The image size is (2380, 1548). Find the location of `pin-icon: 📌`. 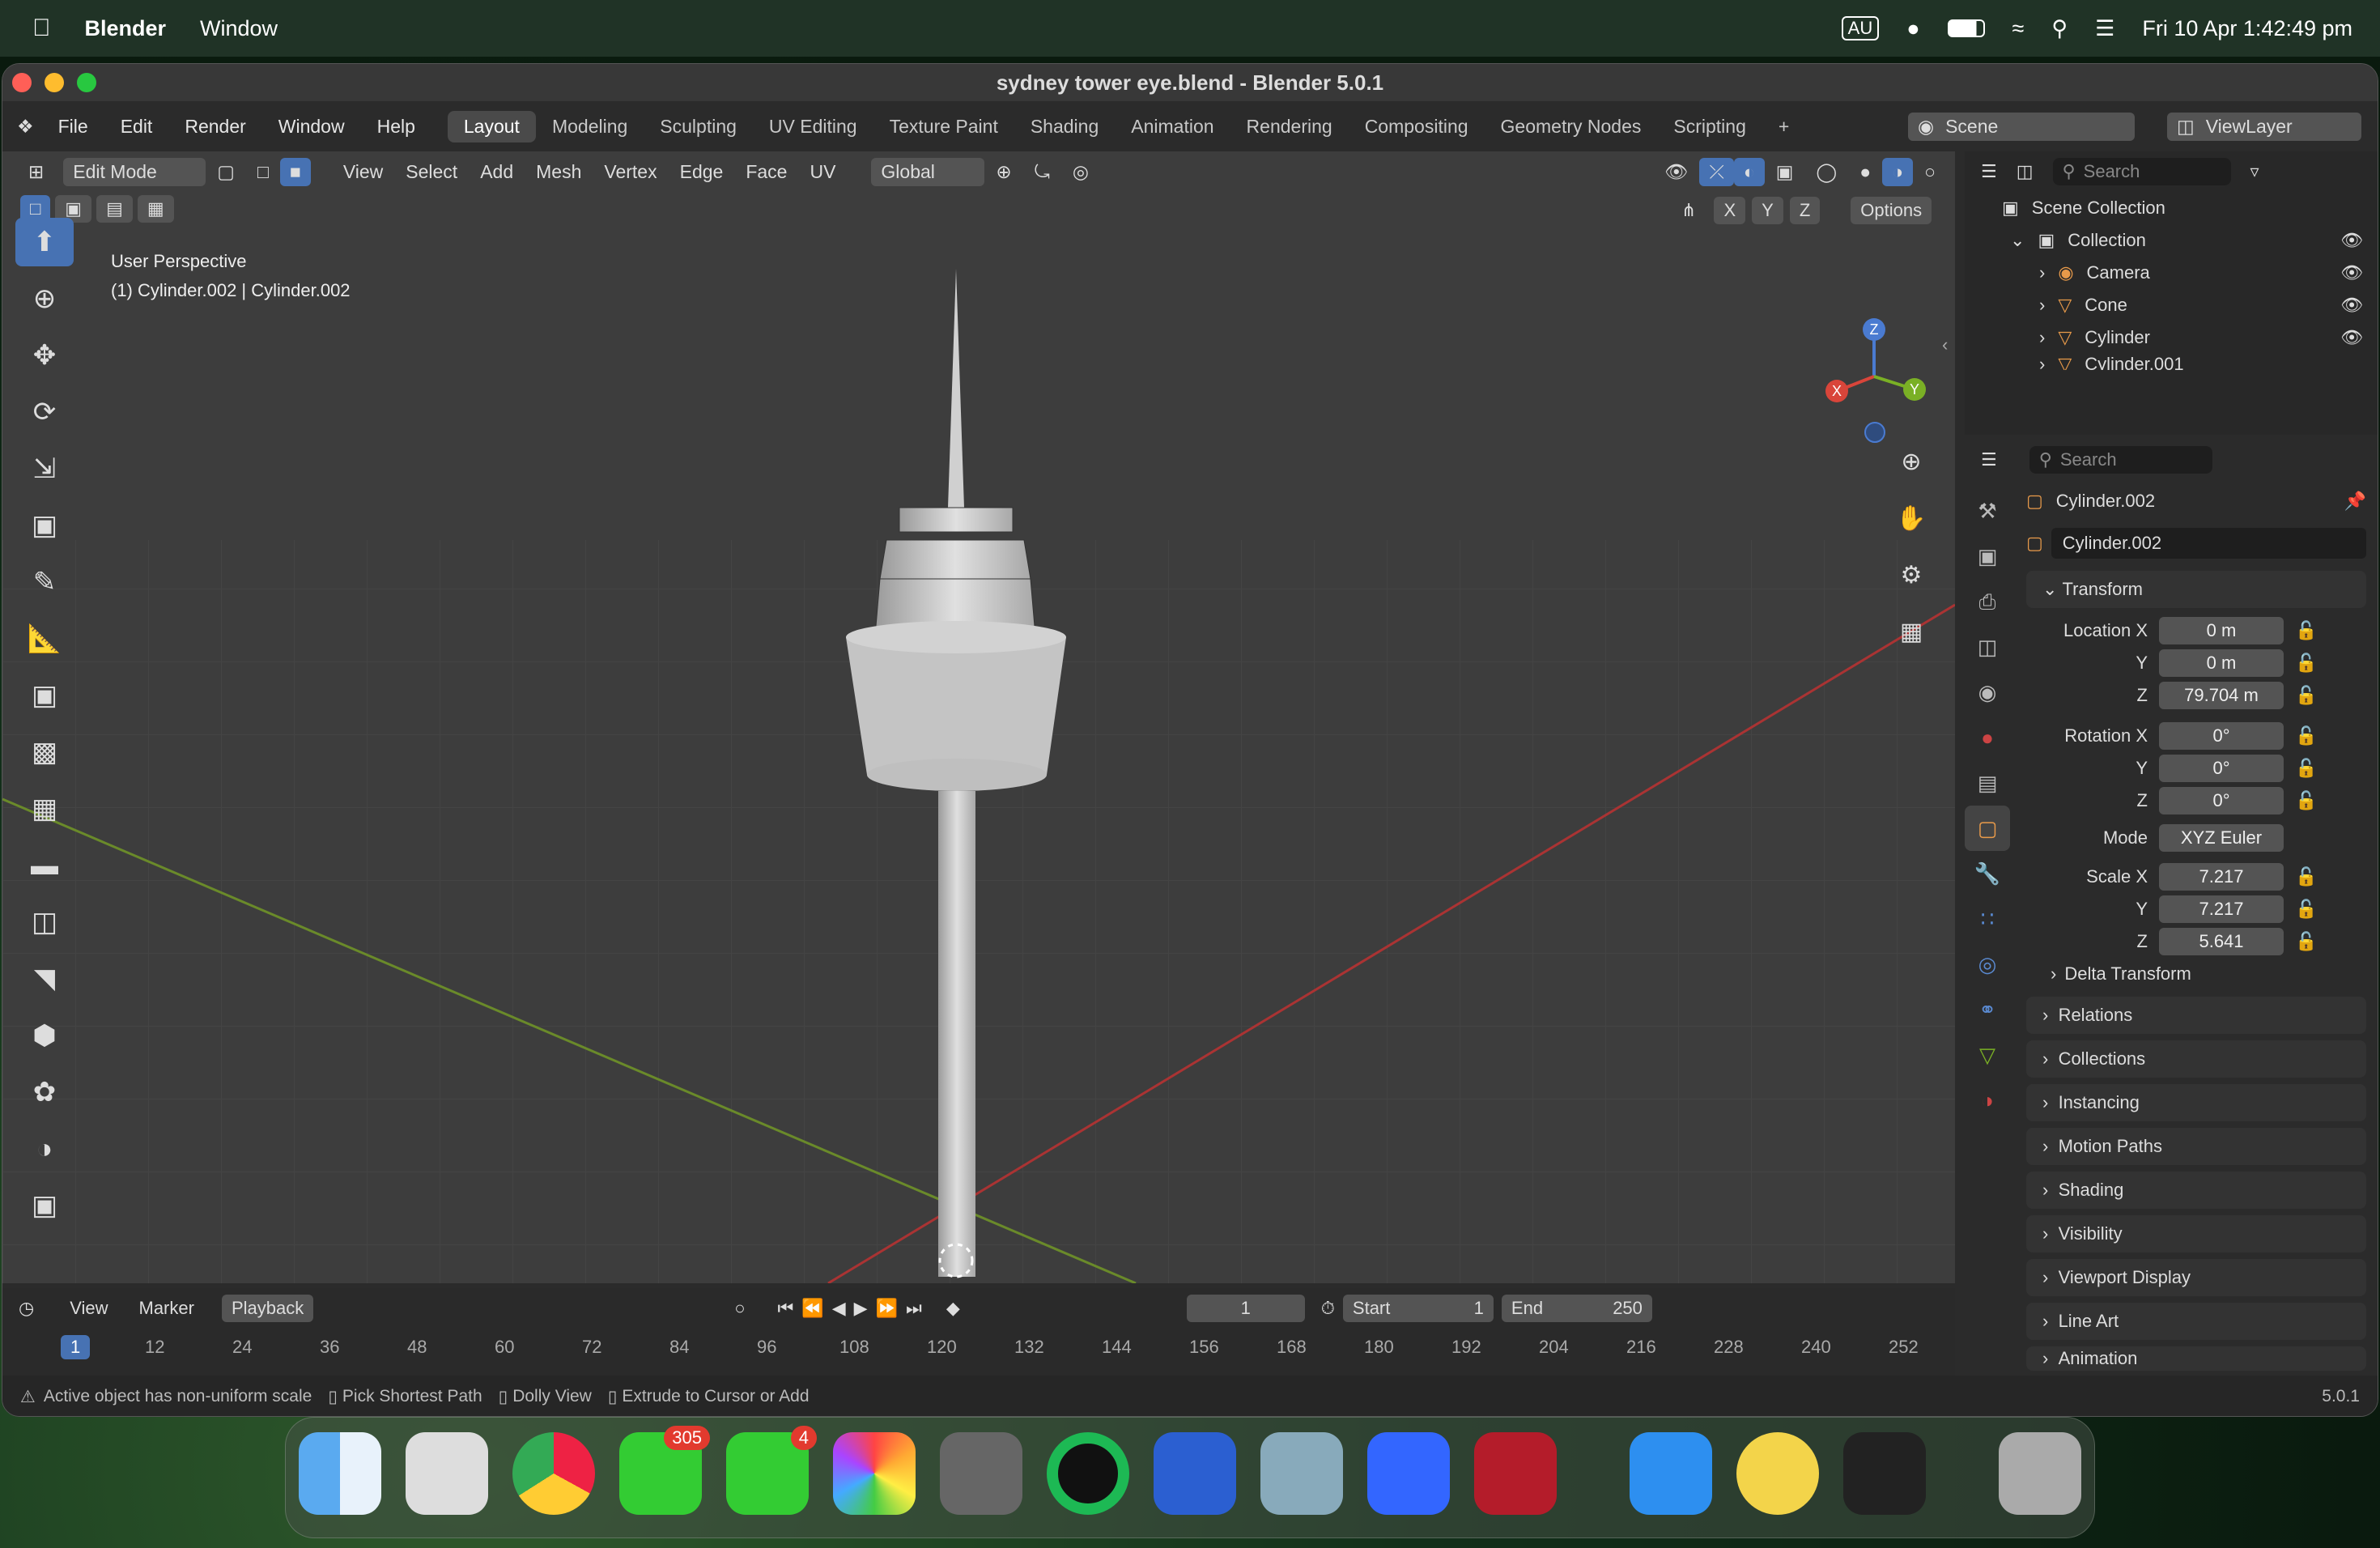

pin-icon: 📌 is located at coordinates (2355, 502).